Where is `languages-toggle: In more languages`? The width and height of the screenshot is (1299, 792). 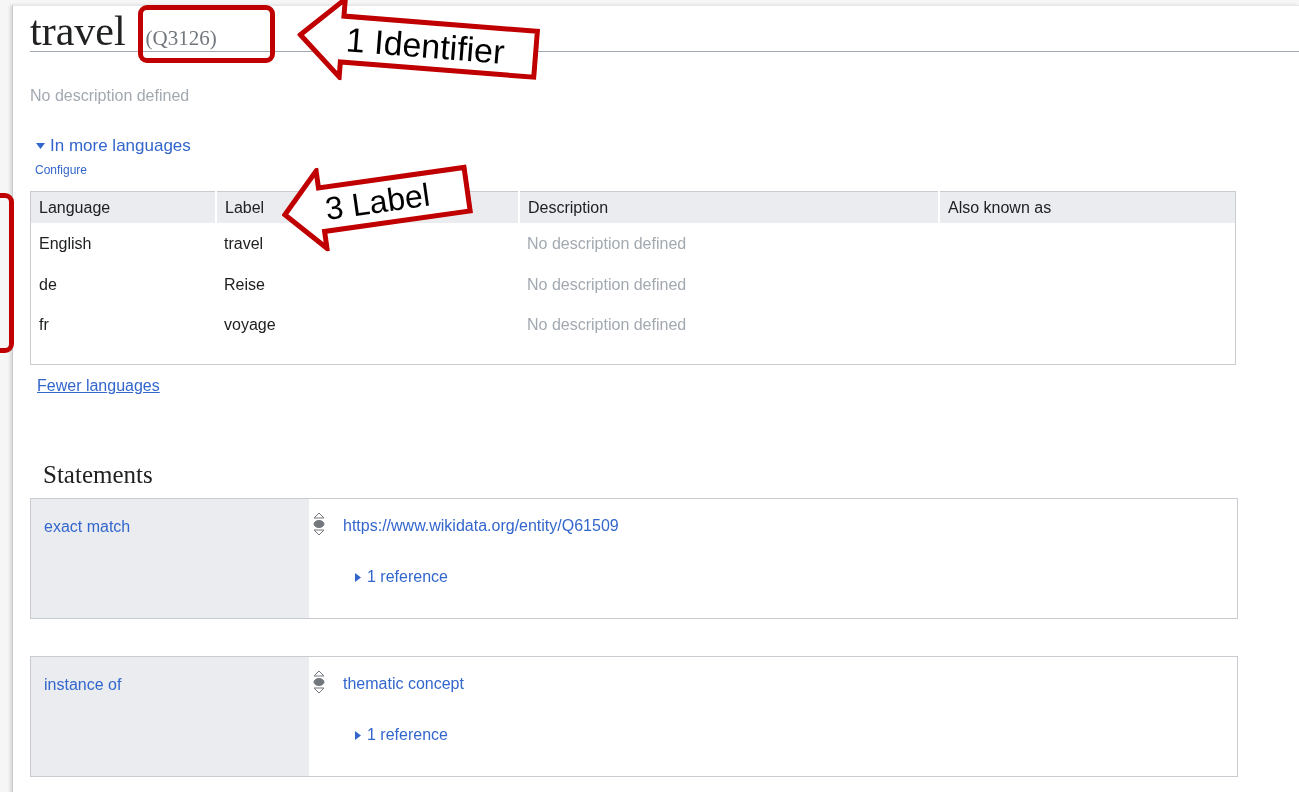 languages-toggle: In more languages is located at coordinates (113, 146).